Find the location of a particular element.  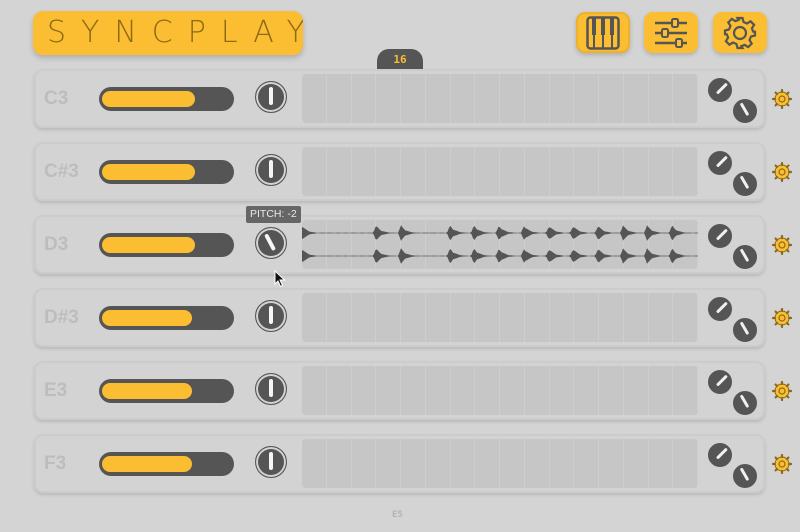

piano-button is located at coordinates (603, 32).